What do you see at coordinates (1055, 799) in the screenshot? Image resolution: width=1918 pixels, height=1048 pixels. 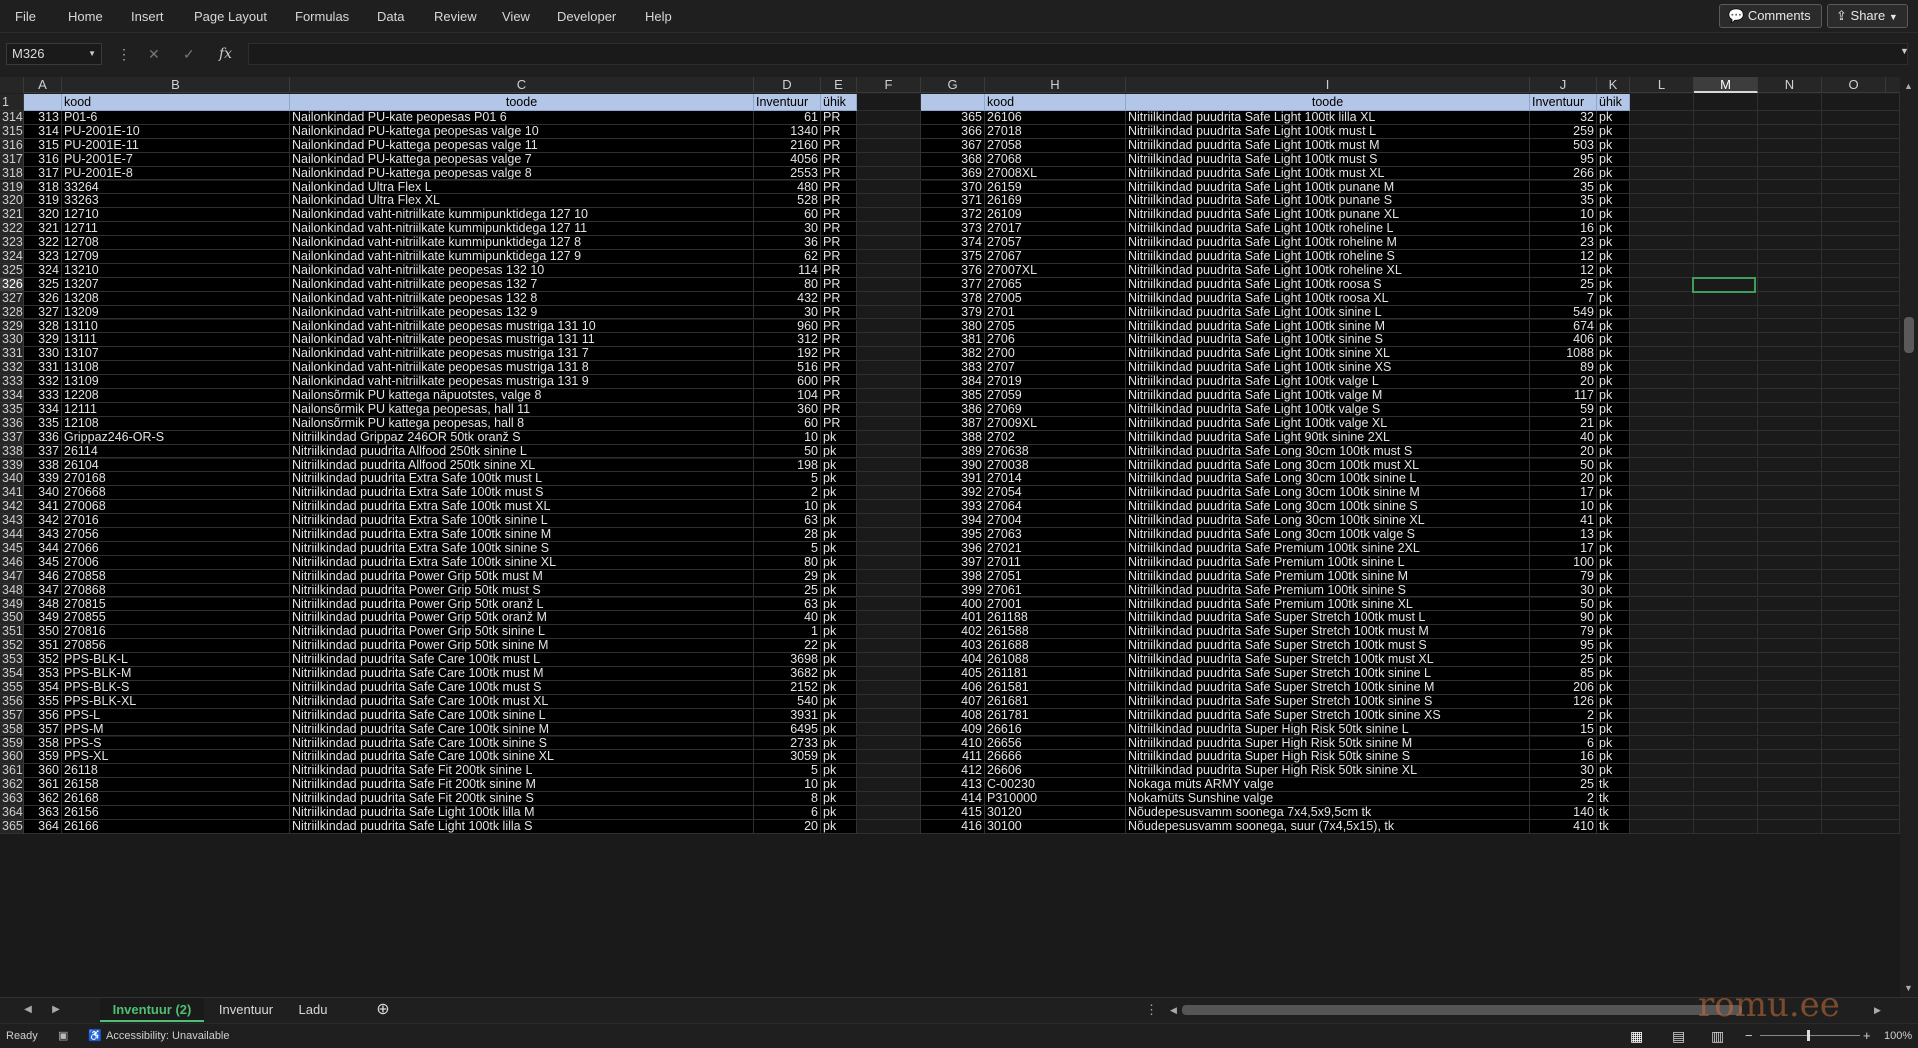 I see `cell-kood: P310000` at bounding box center [1055, 799].